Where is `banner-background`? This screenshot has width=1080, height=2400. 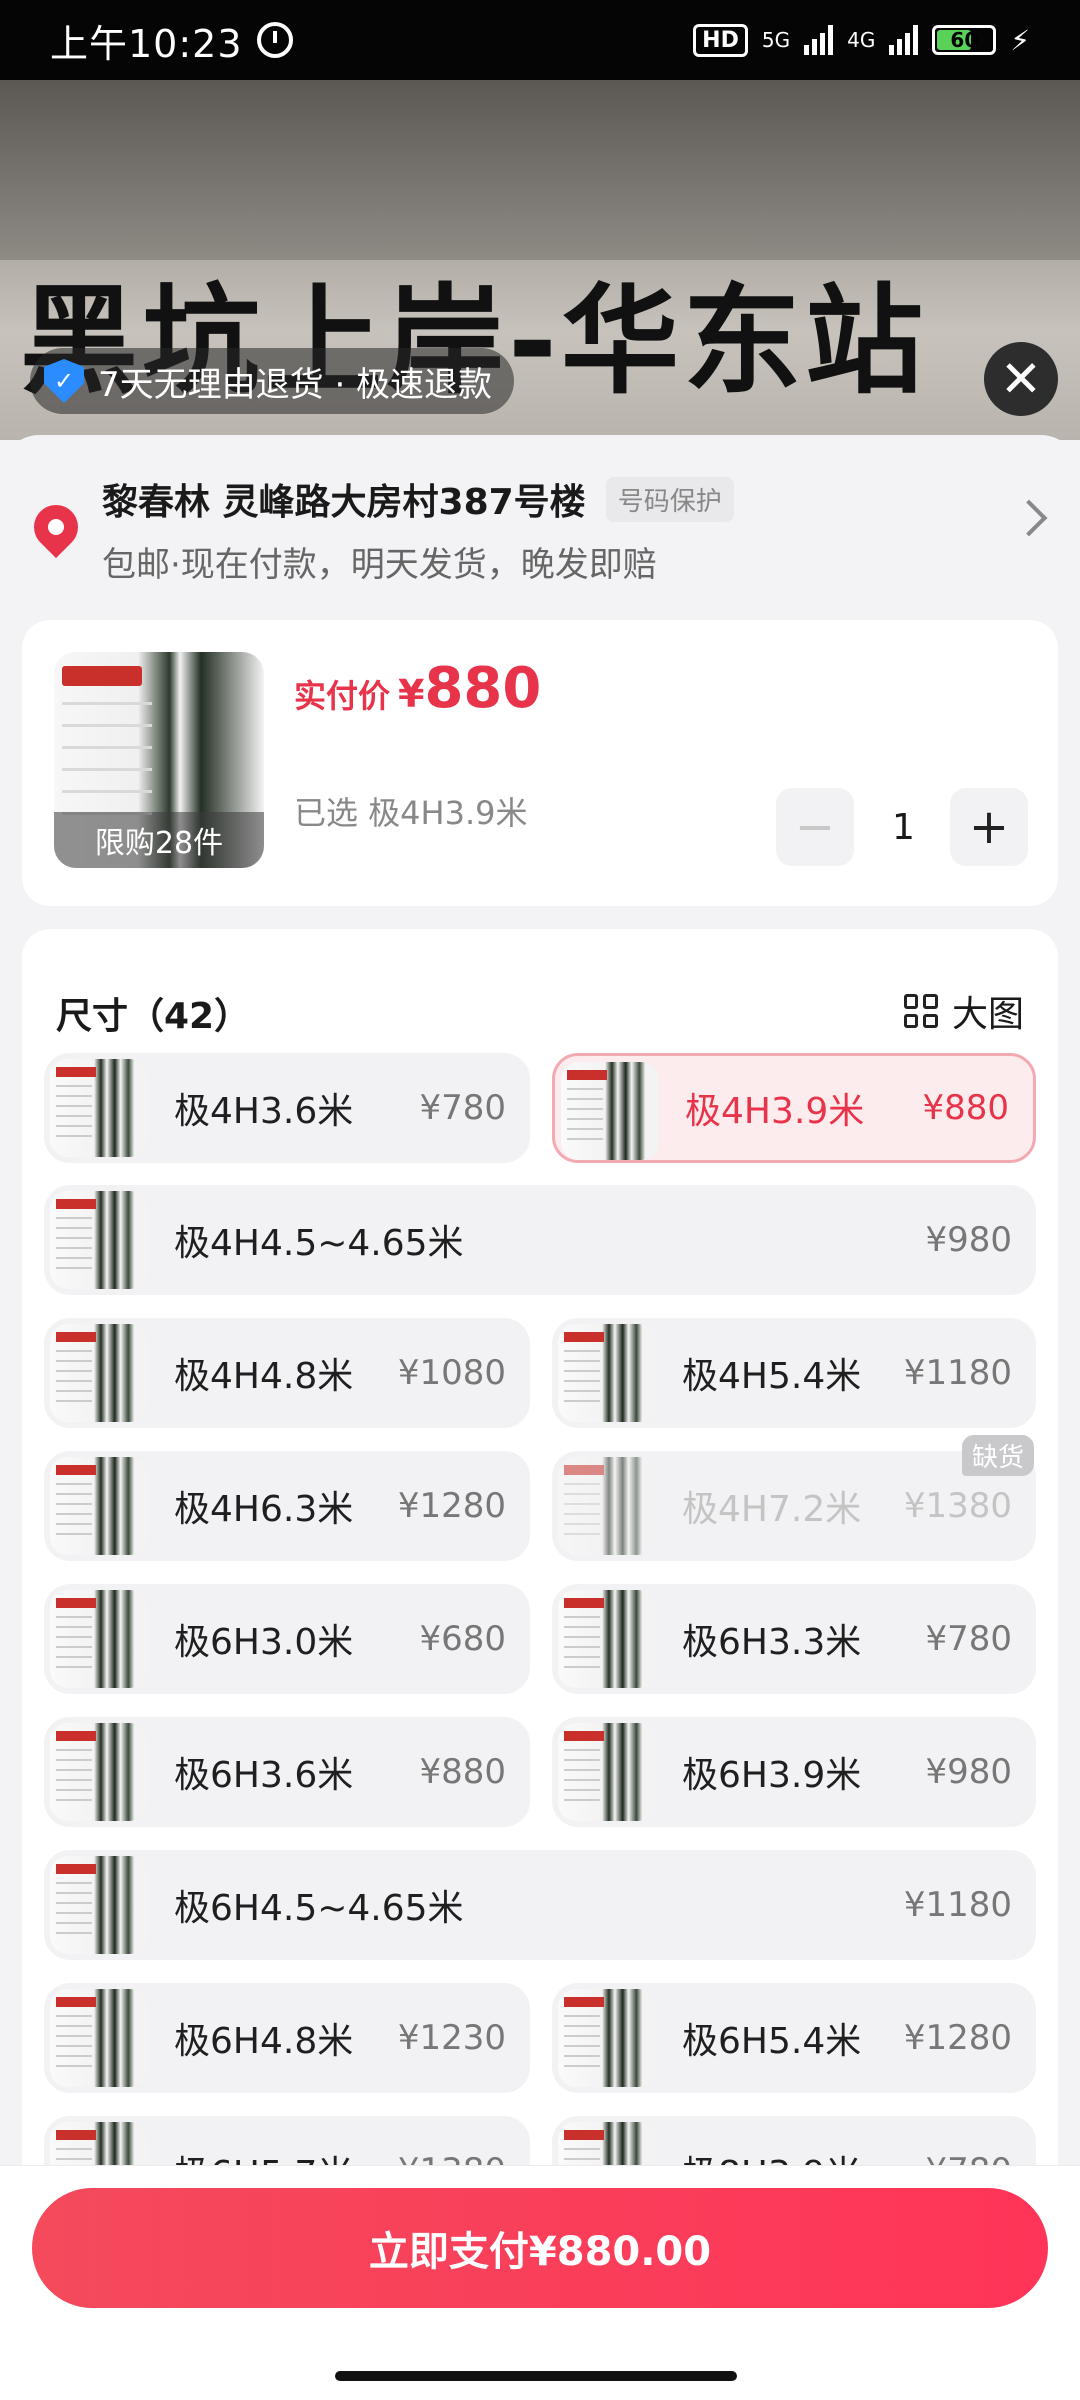 banner-background is located at coordinates (540, 170).